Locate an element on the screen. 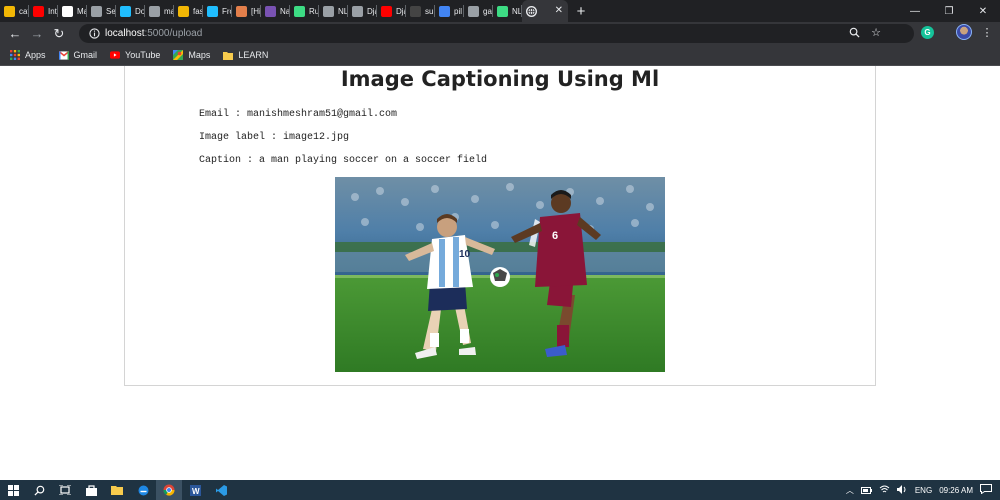 This screenshot has width=1000, height=500. bookmark-learn: LEARN is located at coordinates (245, 55).